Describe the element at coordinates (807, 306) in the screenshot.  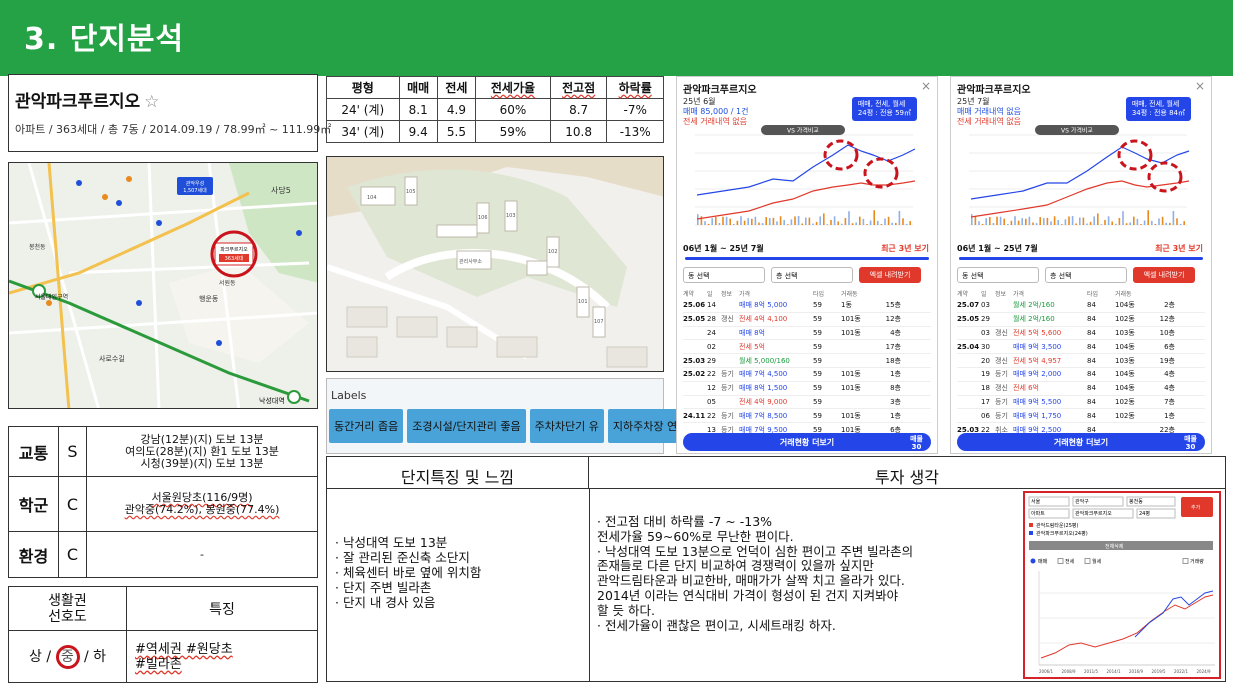
I see `transaction-row: 25.06 14 매매 8억 5,000 59 1동 15층` at that location.